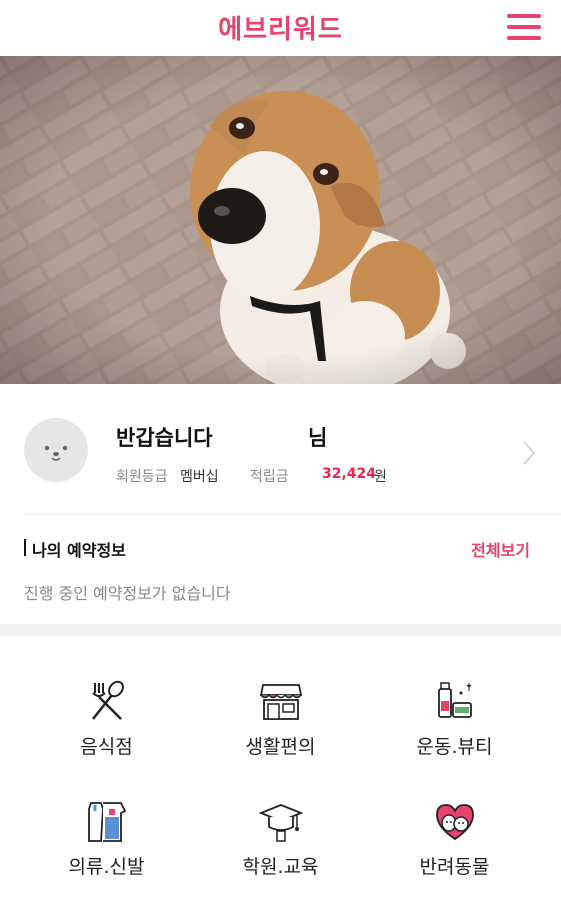 This screenshot has height=916, width=561. What do you see at coordinates (454, 867) in the screenshot?
I see `category-label: 반려동물` at bounding box center [454, 867].